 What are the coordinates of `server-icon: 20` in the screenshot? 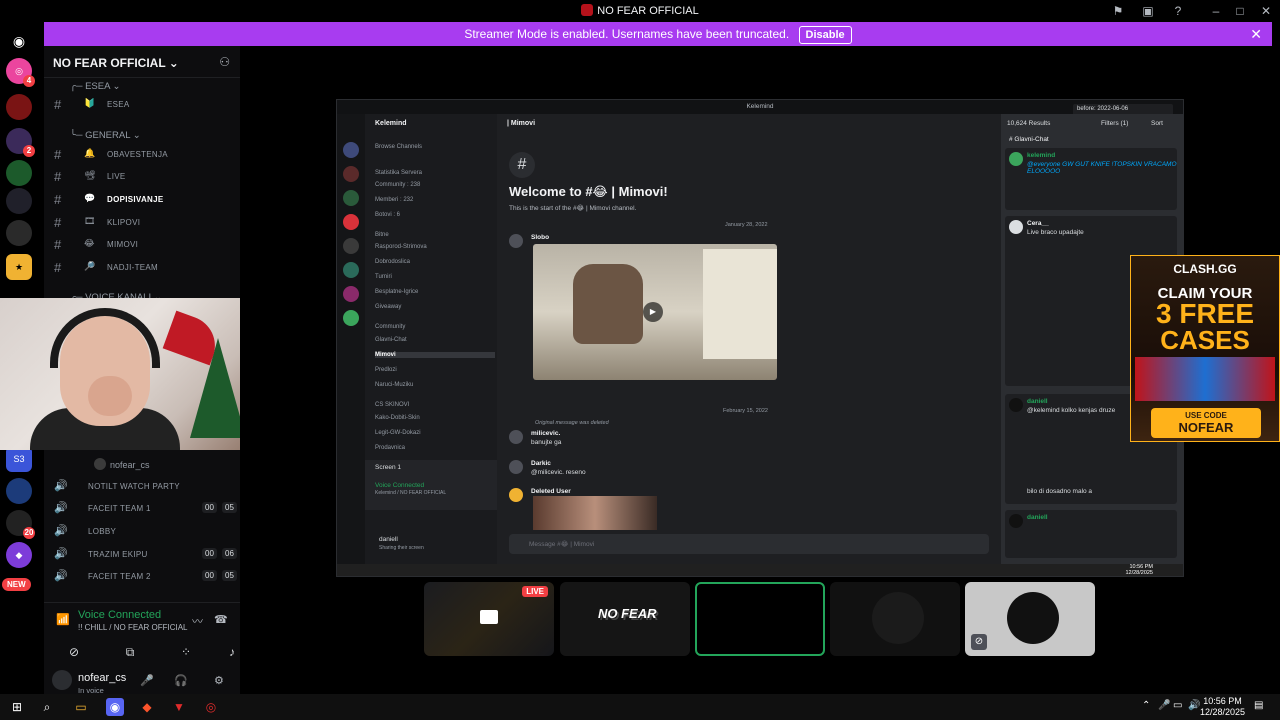 It's located at (20, 524).